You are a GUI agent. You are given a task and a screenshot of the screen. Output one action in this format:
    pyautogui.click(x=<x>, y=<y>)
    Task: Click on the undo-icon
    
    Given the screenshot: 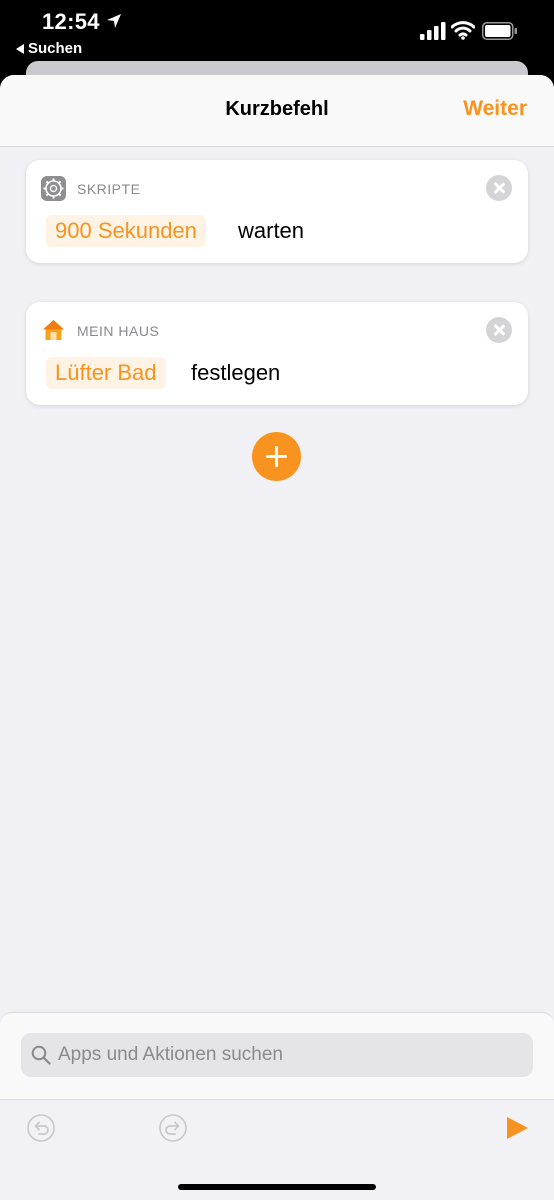 What is the action you would take?
    pyautogui.click(x=41, y=1128)
    